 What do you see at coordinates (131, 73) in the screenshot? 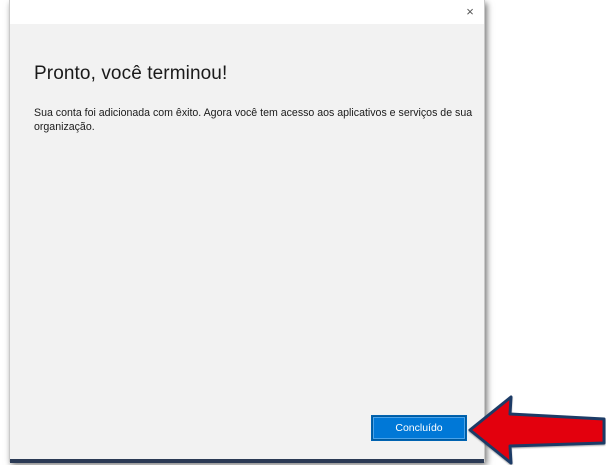
I see `dialog-heading: Pronto, você terminou!` at bounding box center [131, 73].